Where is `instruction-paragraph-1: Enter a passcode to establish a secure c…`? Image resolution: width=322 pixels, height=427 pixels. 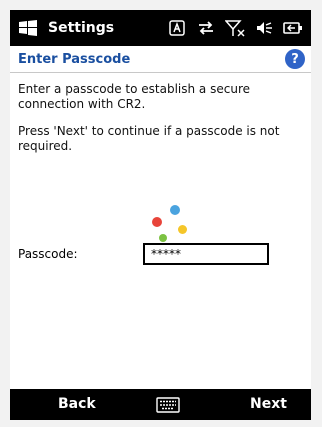
instruction-paragraph-1: Enter a passcode to establish a secure c… is located at coordinates (134, 96).